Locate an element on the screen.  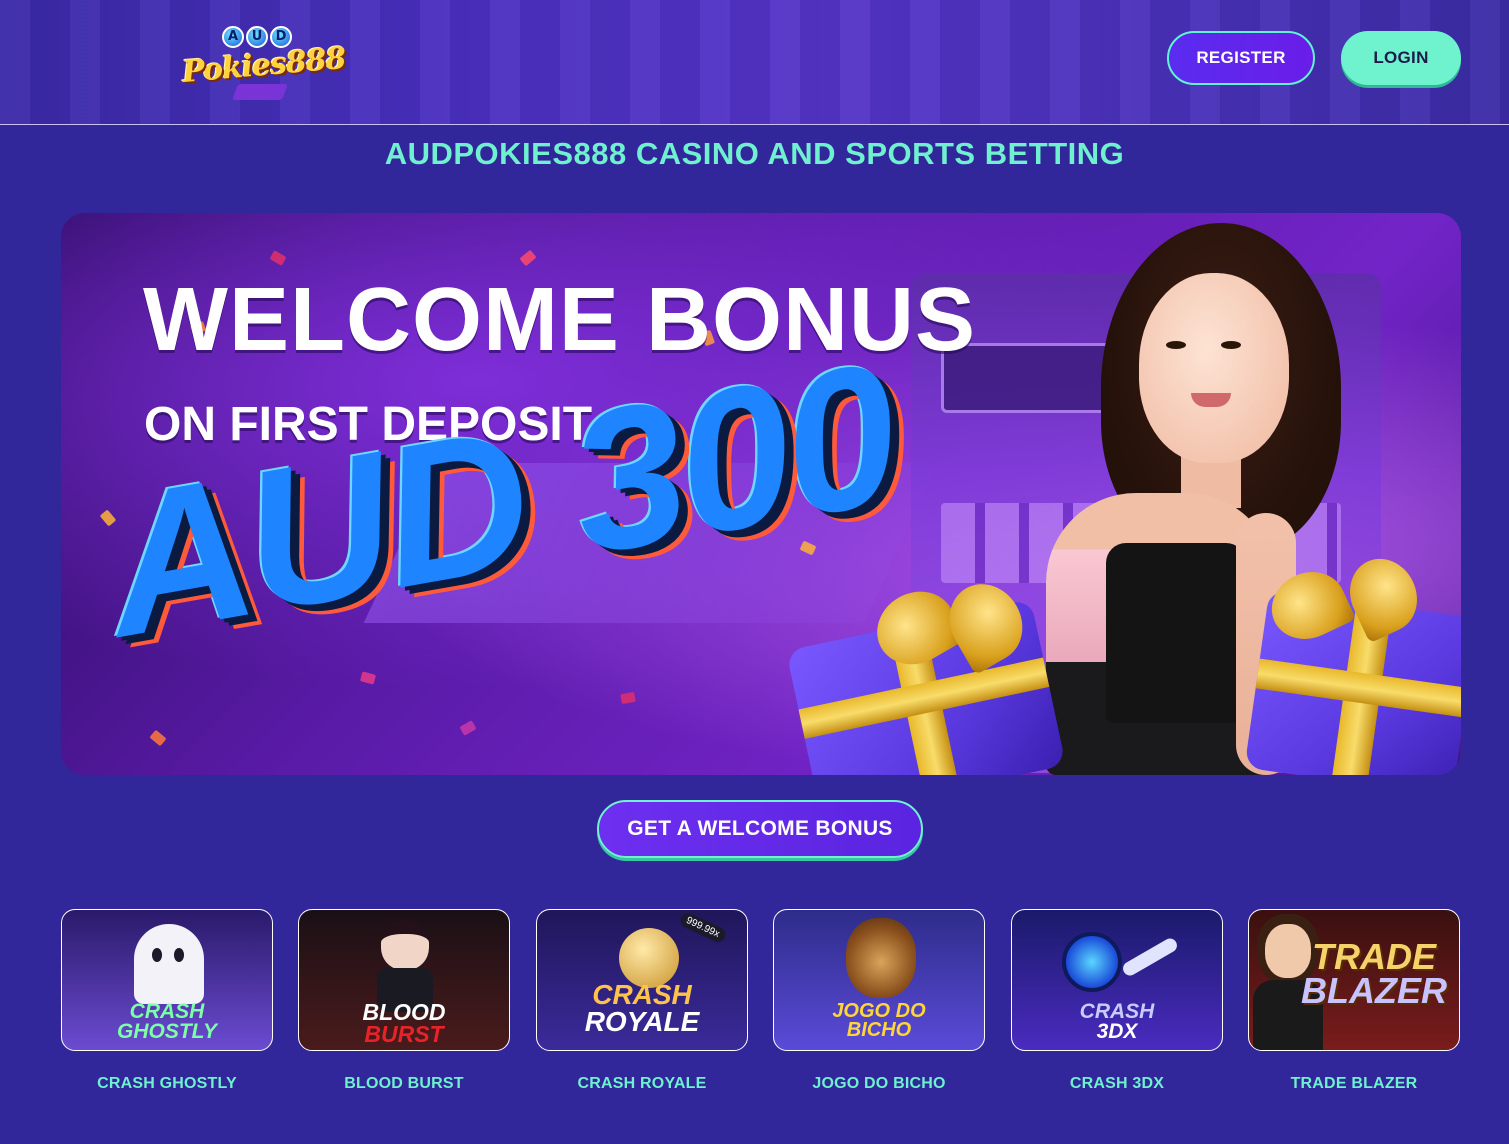
game-card-crash-ghostly: CRASH GHOSTLY CRASH GHOSTLY is located at coordinates (167, 1001).